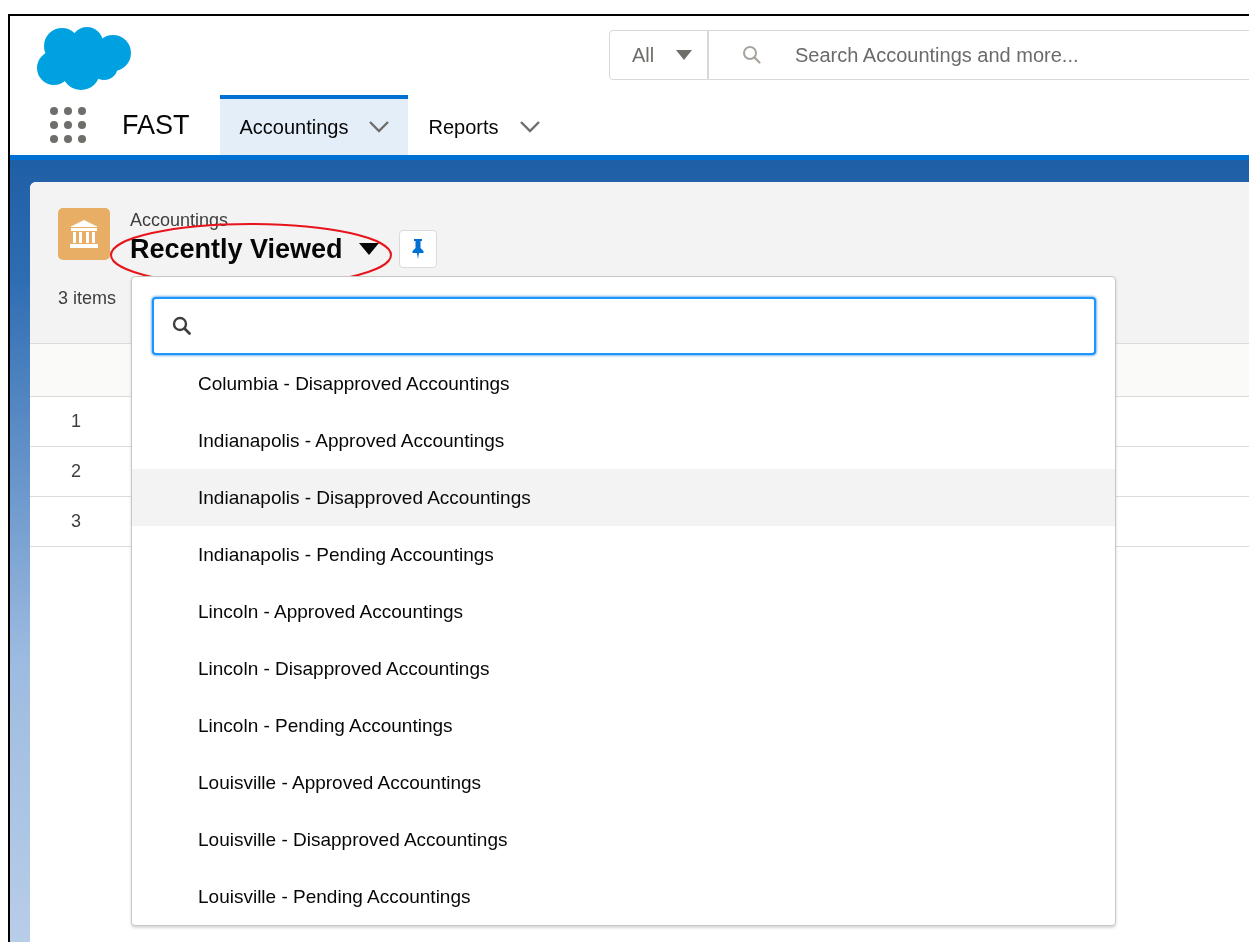 Image resolution: width=1249 pixels, height=942 pixels. What do you see at coordinates (76, 521) in the screenshot?
I see `row-number: 3` at bounding box center [76, 521].